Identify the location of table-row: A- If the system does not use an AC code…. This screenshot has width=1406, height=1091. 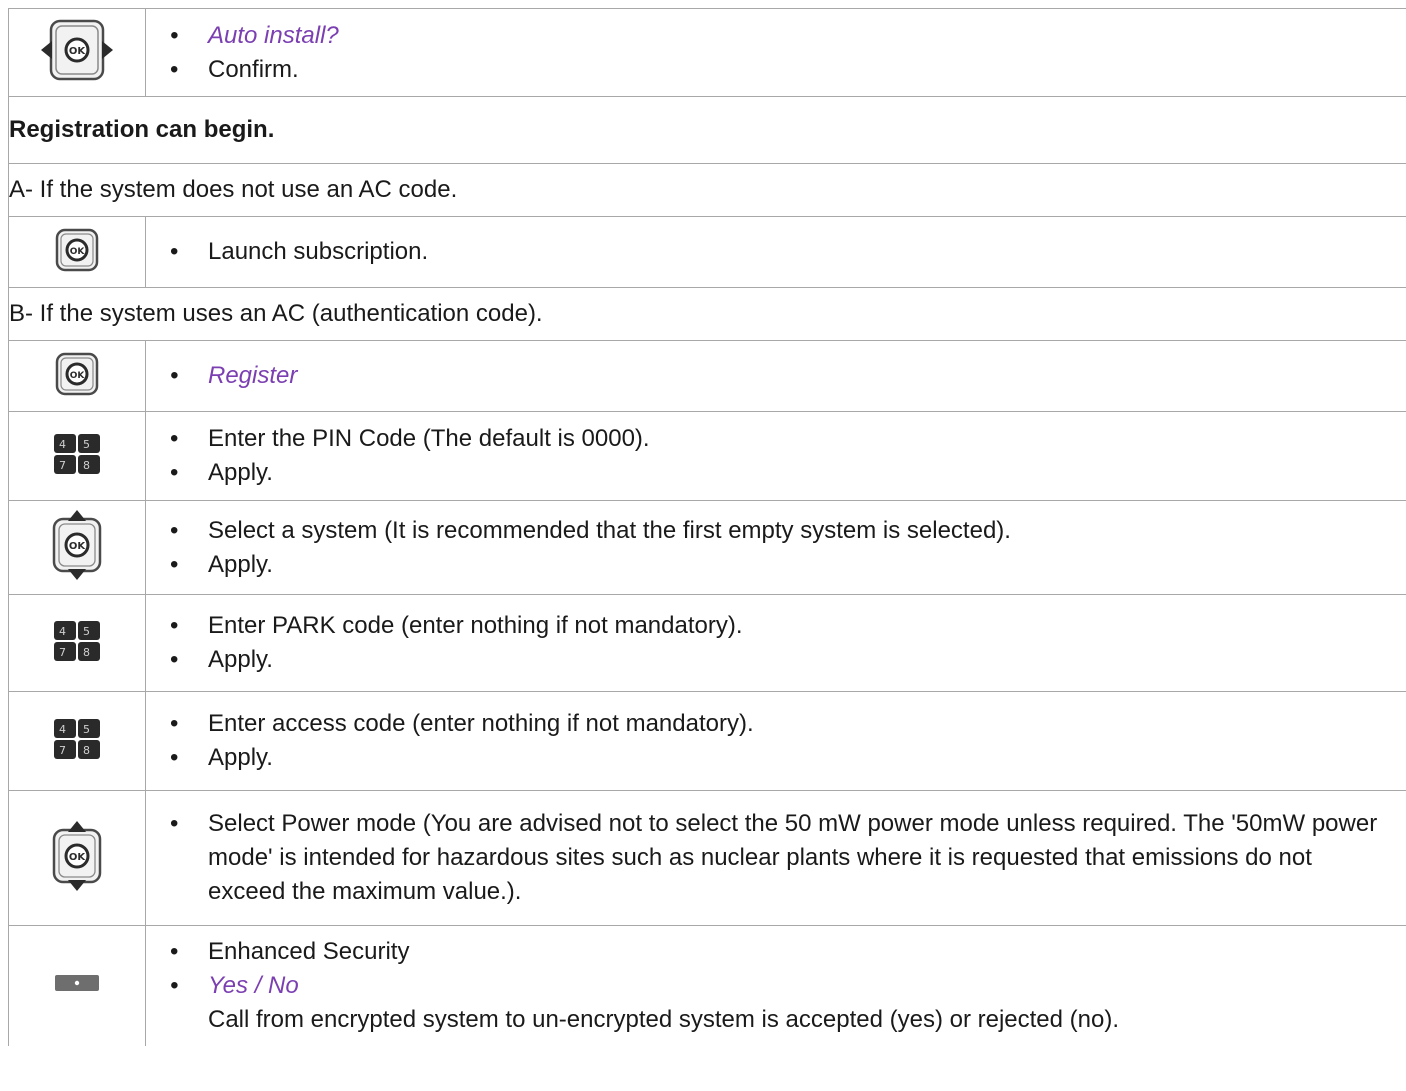
(707, 190).